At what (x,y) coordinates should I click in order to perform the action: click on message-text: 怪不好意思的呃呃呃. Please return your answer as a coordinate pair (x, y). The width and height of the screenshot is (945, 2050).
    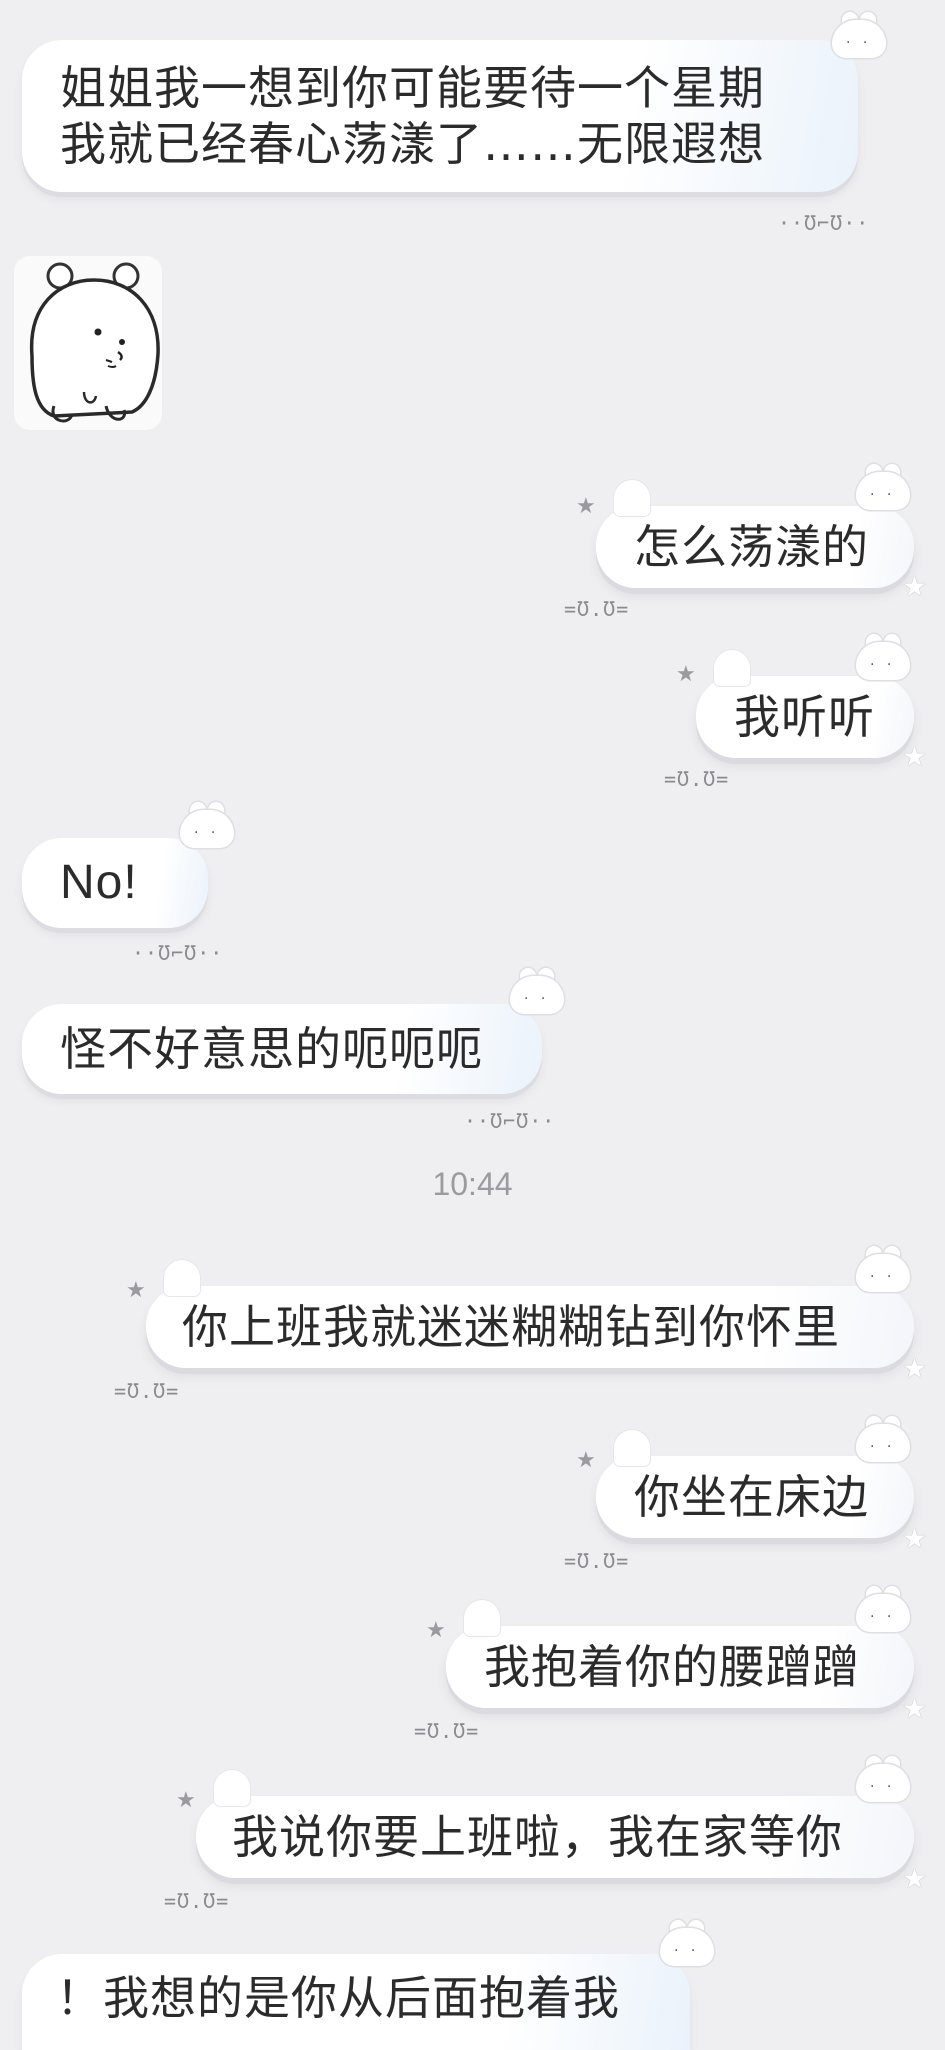
    Looking at the image, I should click on (271, 1049).